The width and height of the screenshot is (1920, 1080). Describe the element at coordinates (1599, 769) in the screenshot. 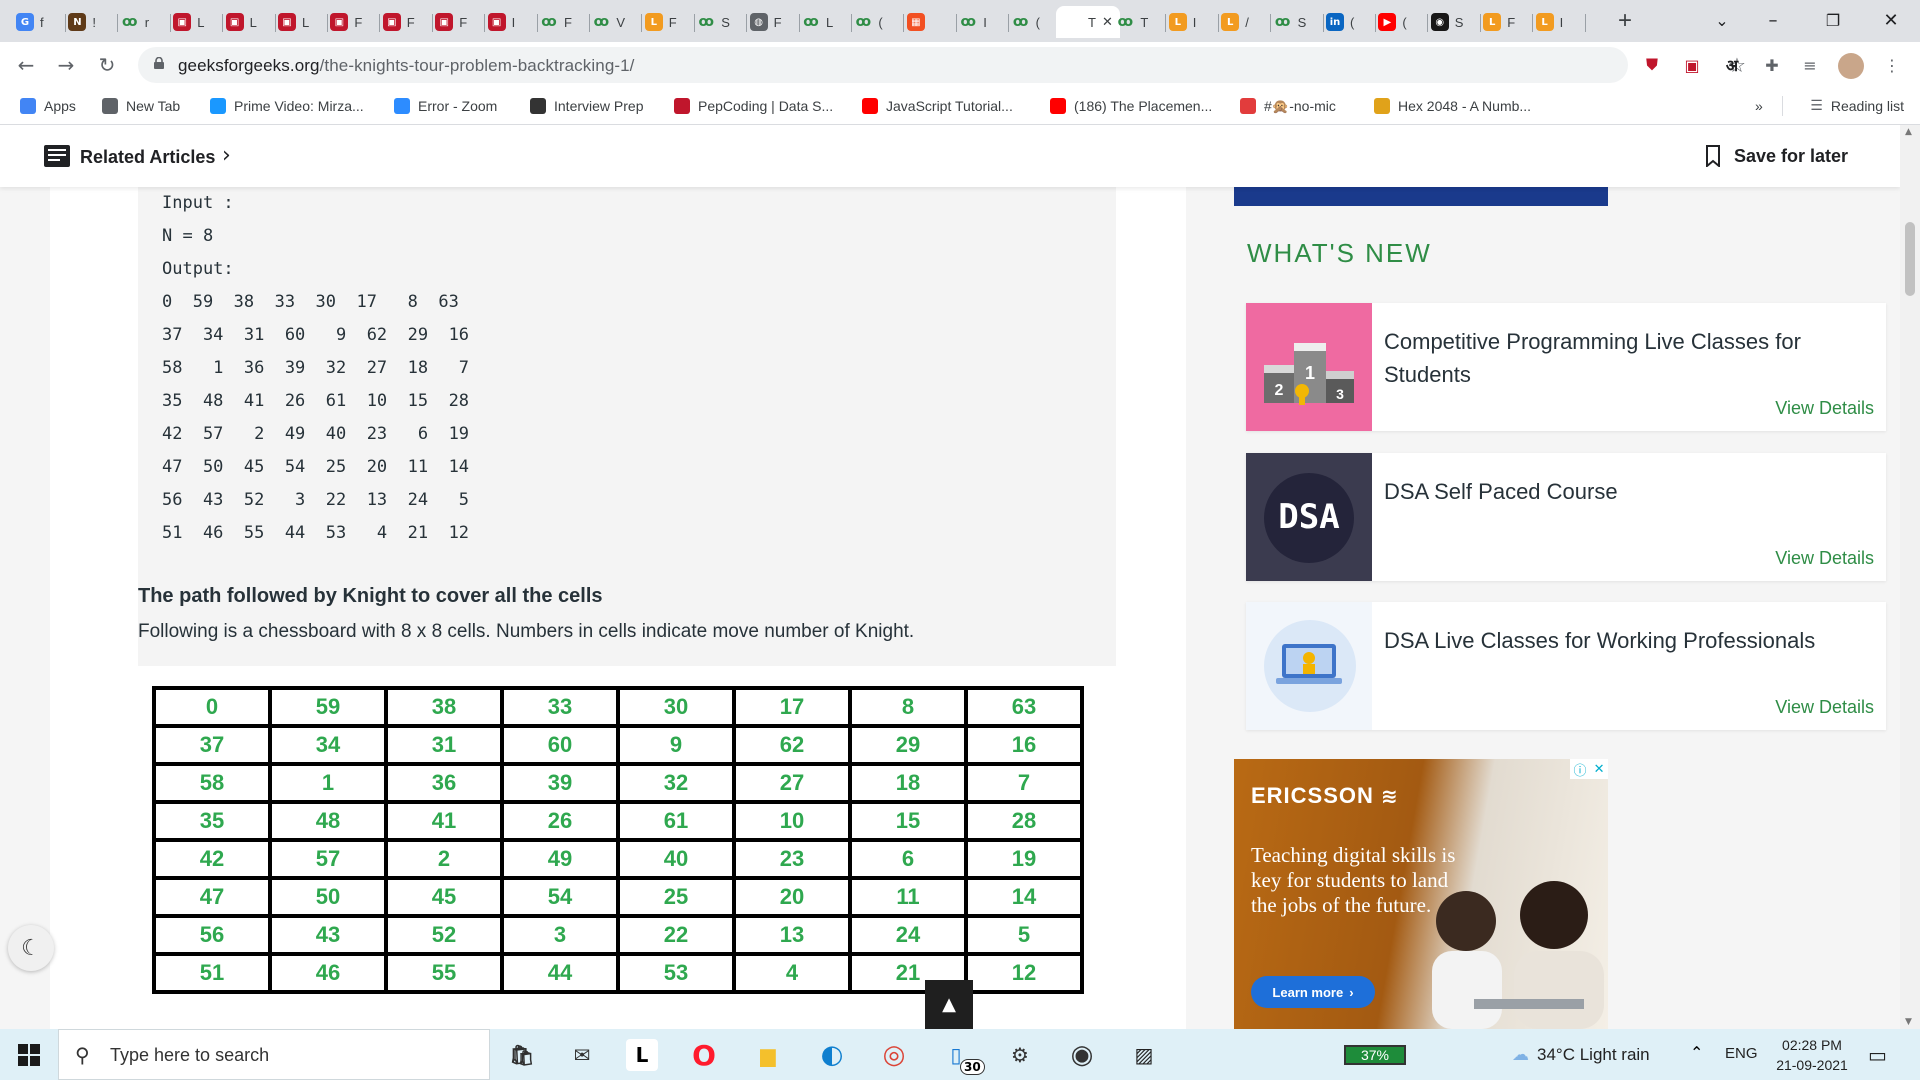

I see `ad-close-icon: ✕` at that location.